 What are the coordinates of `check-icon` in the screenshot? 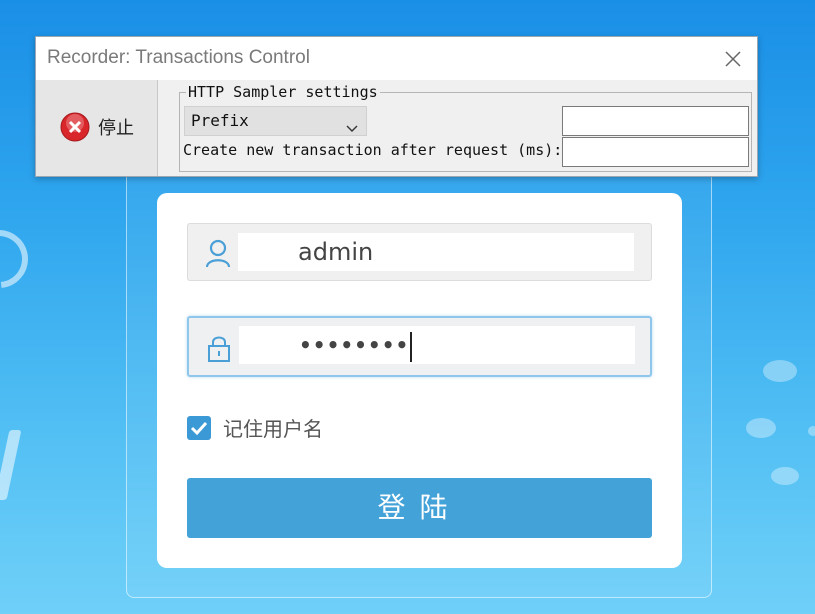 It's located at (199, 428).